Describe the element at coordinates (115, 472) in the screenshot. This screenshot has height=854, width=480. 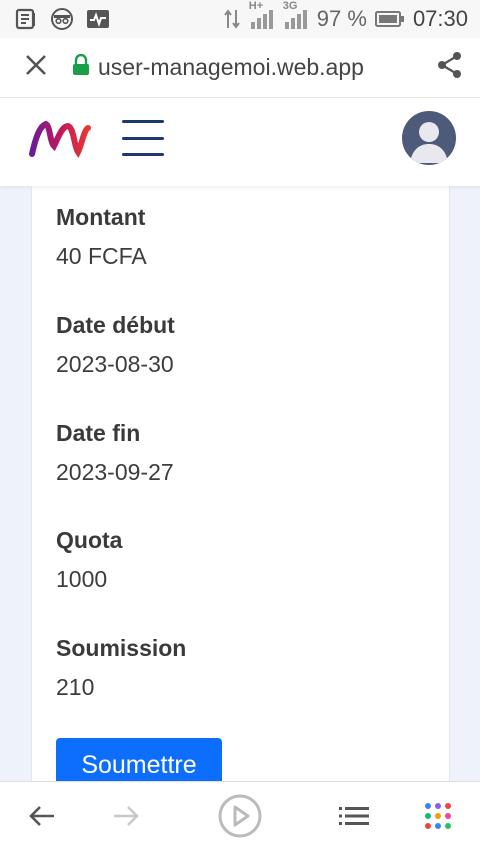
I see `field-value: 2023-09-27` at that location.